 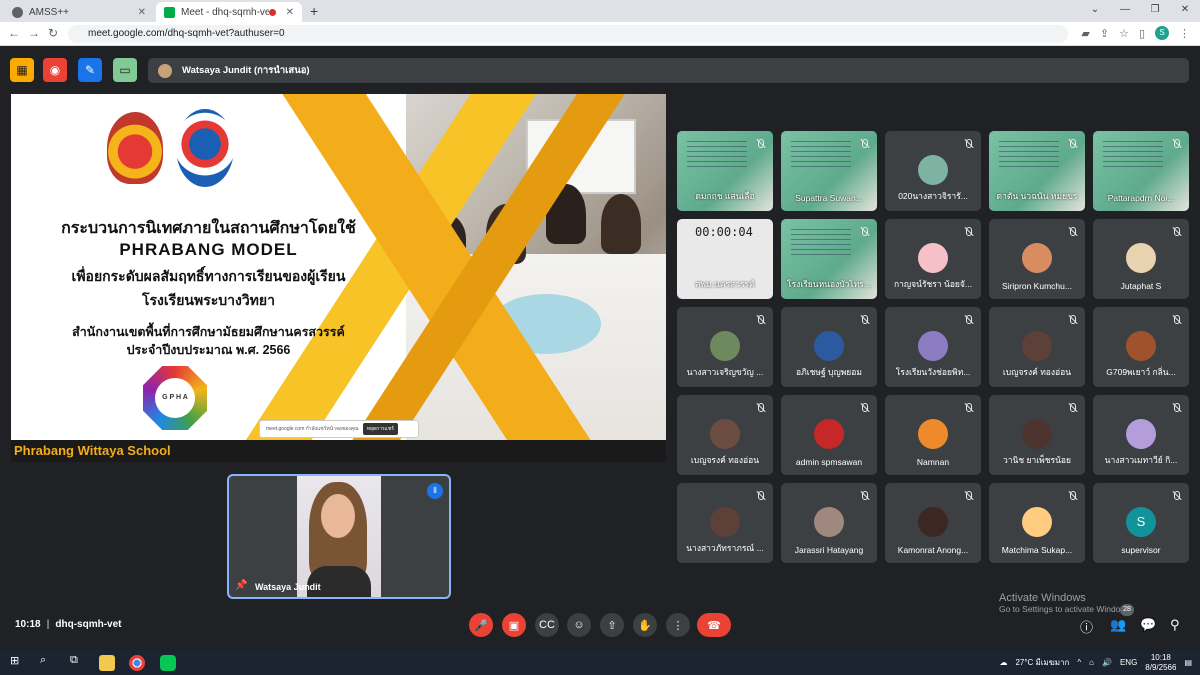 What do you see at coordinates (514, 625) in the screenshot?
I see `camera-off-button: ▣` at bounding box center [514, 625].